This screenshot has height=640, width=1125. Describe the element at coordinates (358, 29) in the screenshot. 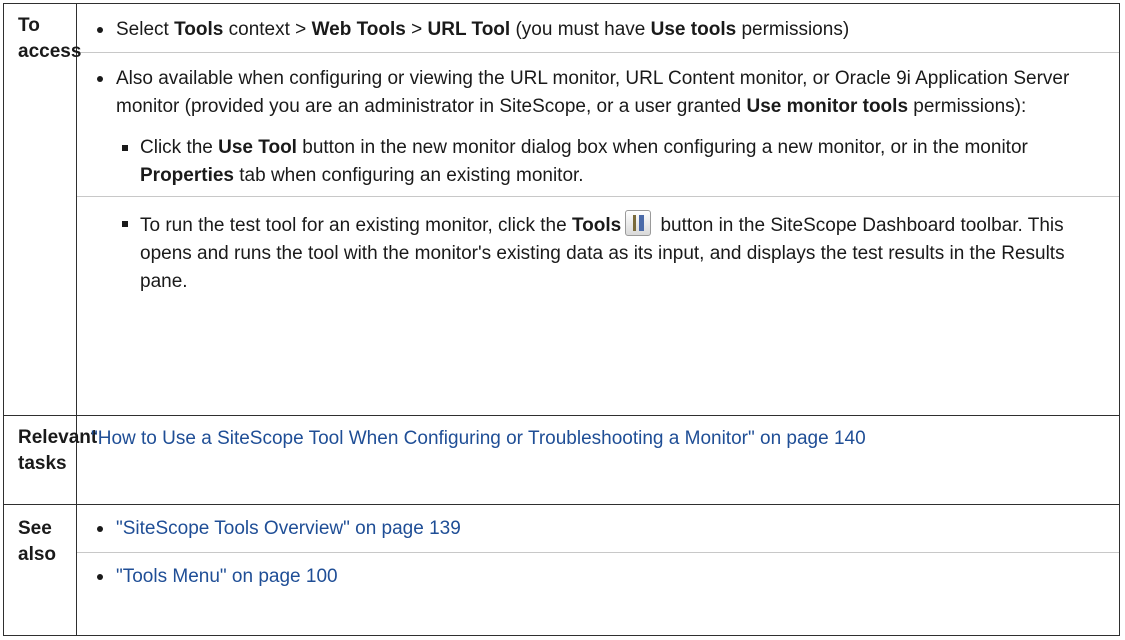

I see `bold-web-tools: Web Tools` at that location.